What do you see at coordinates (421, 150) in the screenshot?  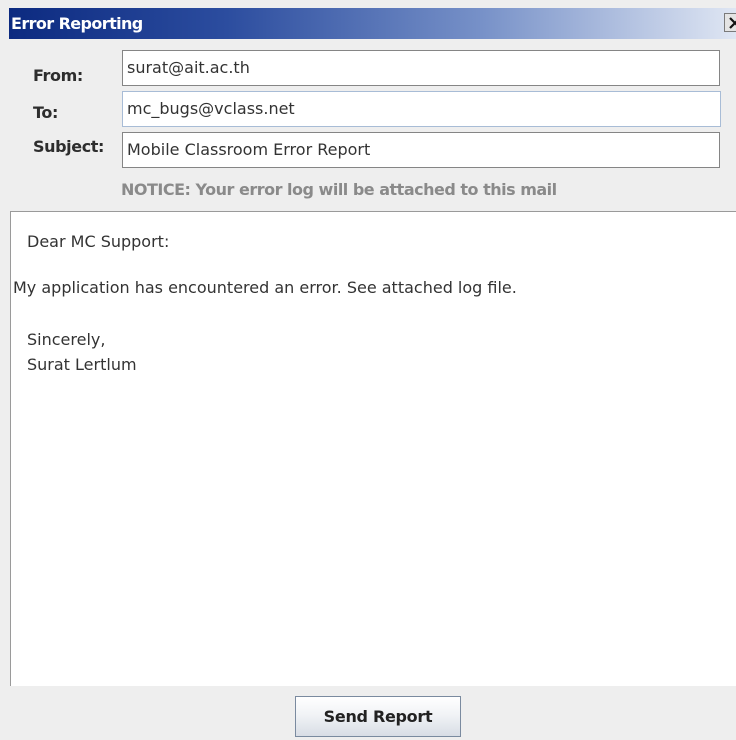 I see `subject-field: Mobile Classroom Error Report` at bounding box center [421, 150].